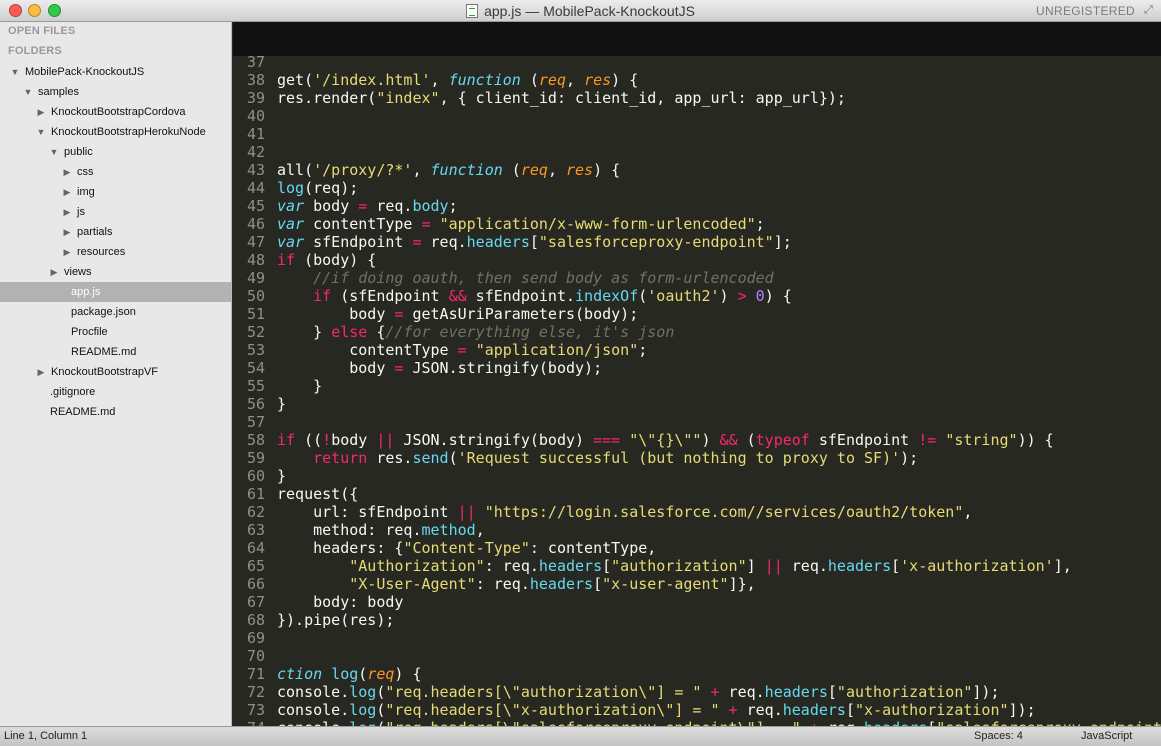  What do you see at coordinates (327, 440) in the screenshot?
I see `code-token: !` at bounding box center [327, 440].